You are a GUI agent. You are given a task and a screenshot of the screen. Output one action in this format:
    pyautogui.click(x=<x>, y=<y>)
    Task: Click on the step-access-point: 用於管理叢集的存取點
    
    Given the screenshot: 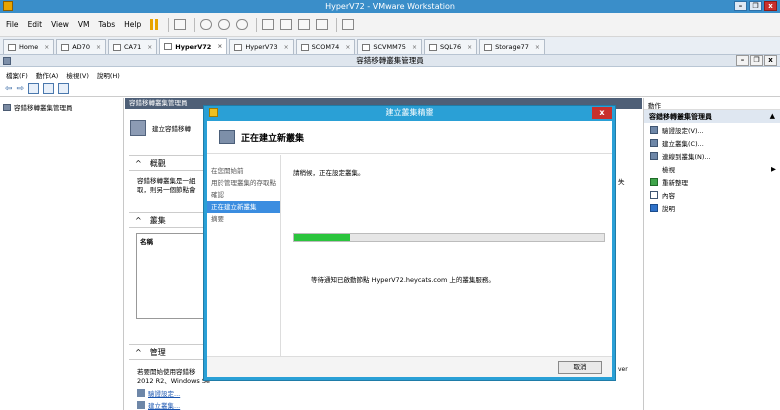 What is the action you would take?
    pyautogui.click(x=243, y=183)
    